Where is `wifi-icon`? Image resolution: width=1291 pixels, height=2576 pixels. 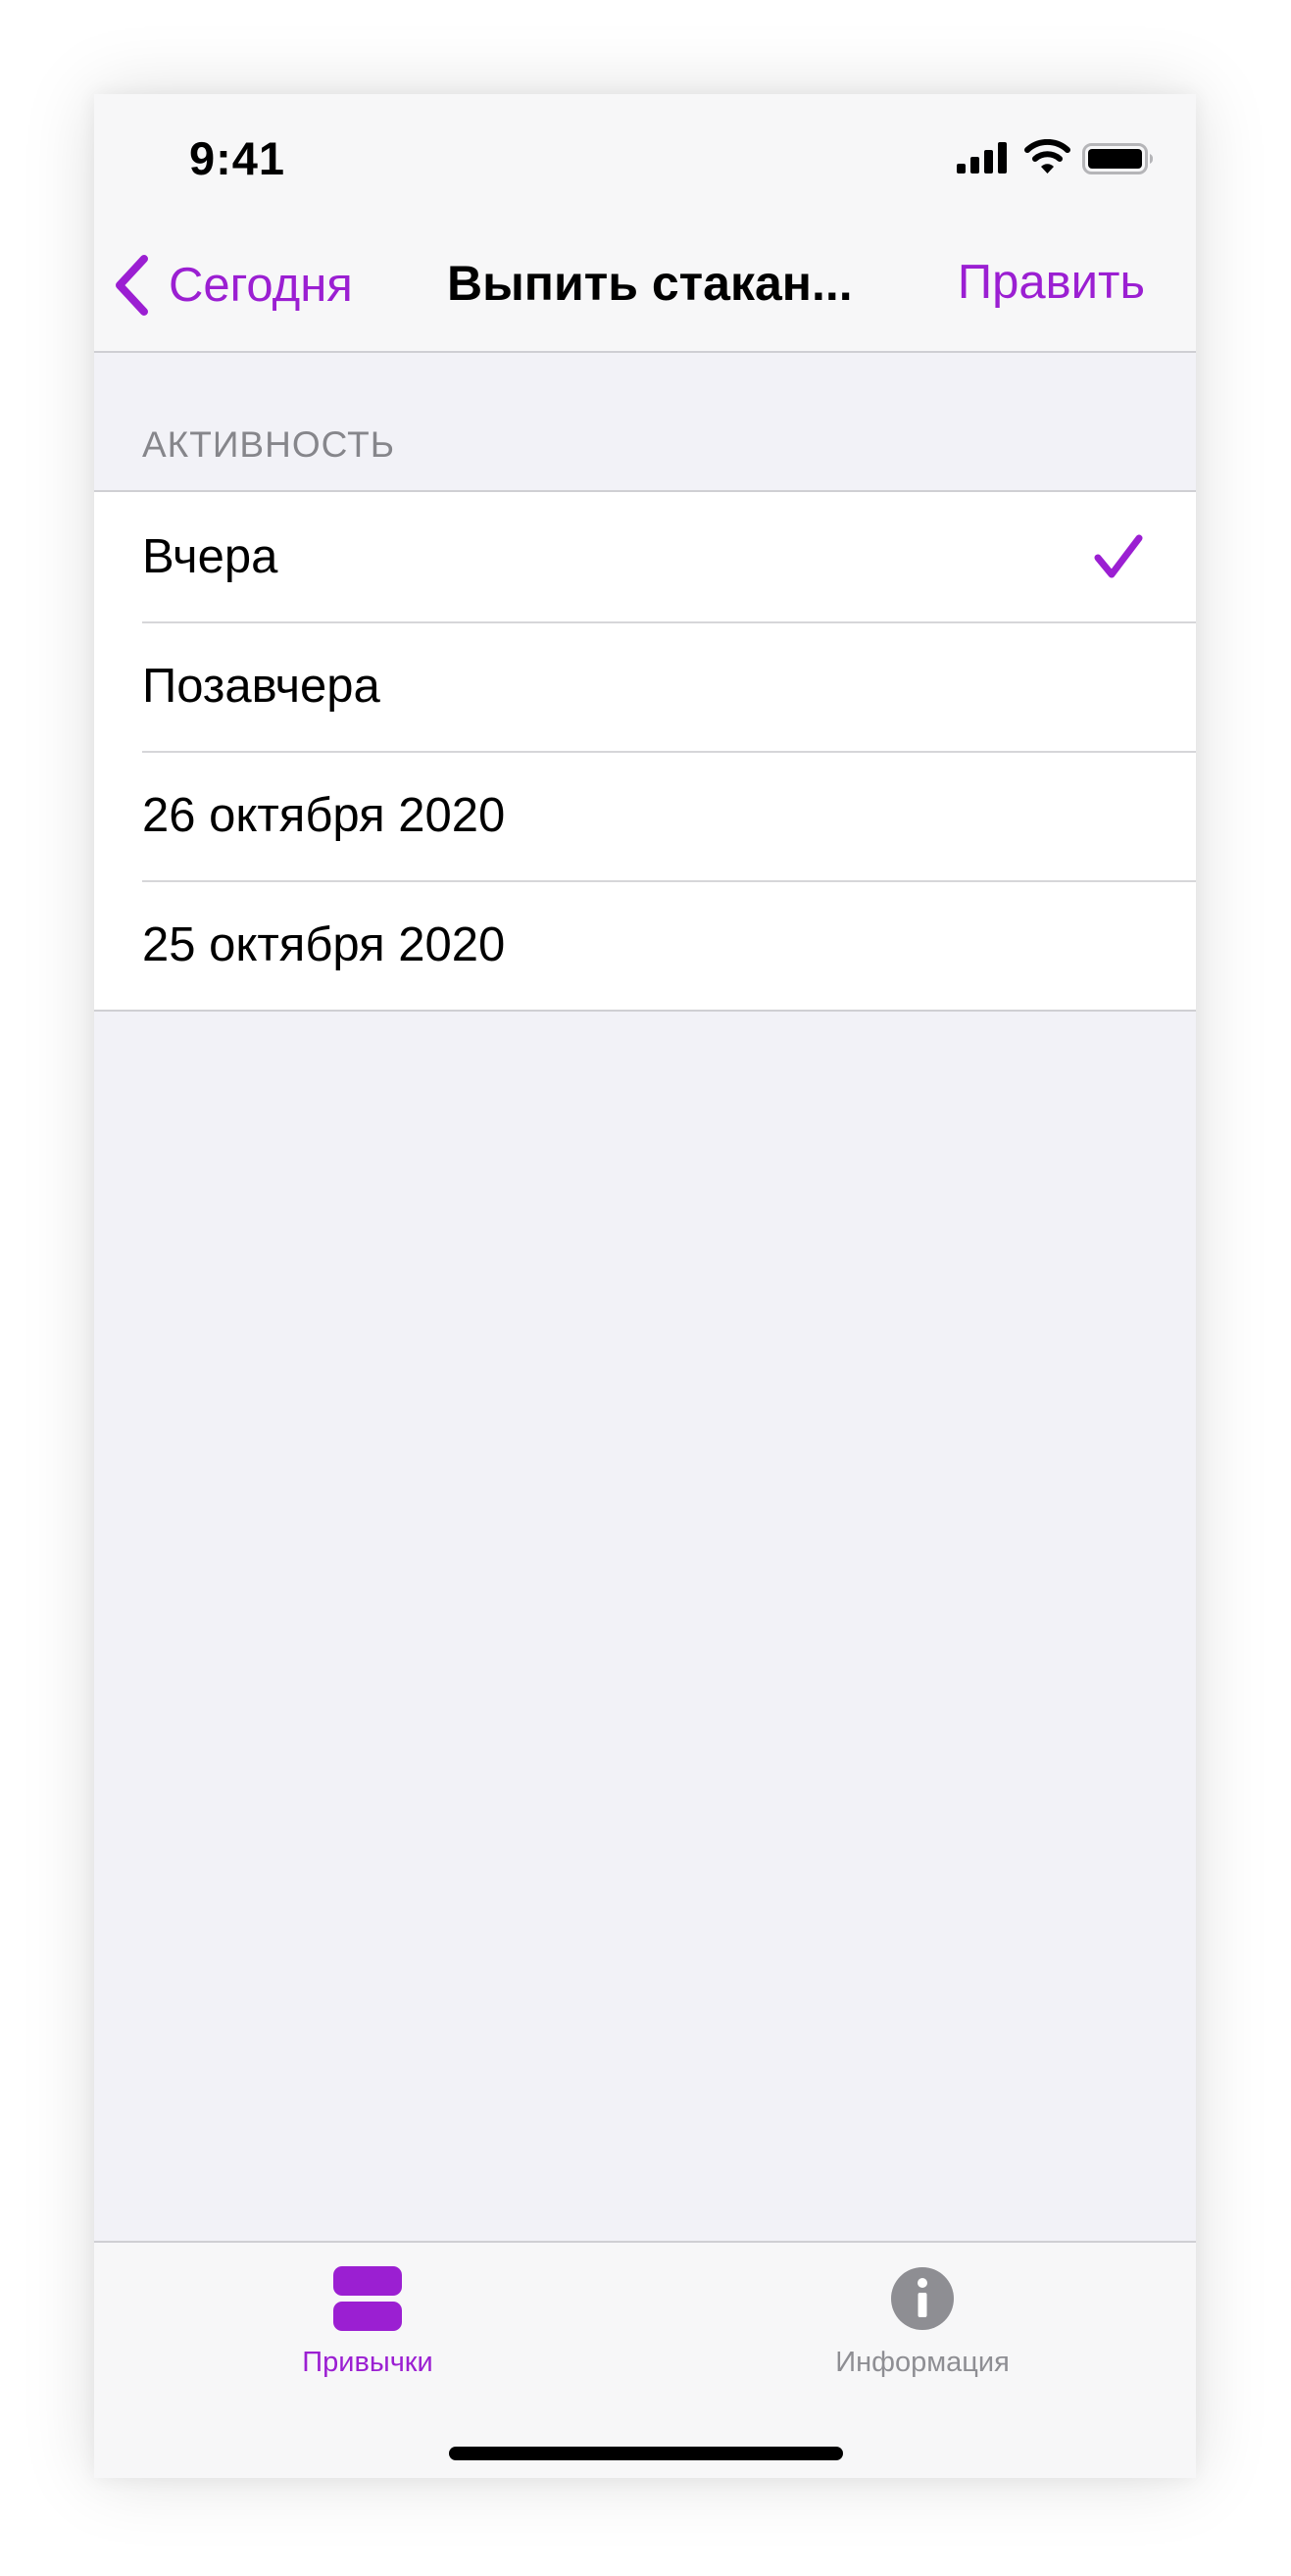
wifi-icon is located at coordinates (1047, 156).